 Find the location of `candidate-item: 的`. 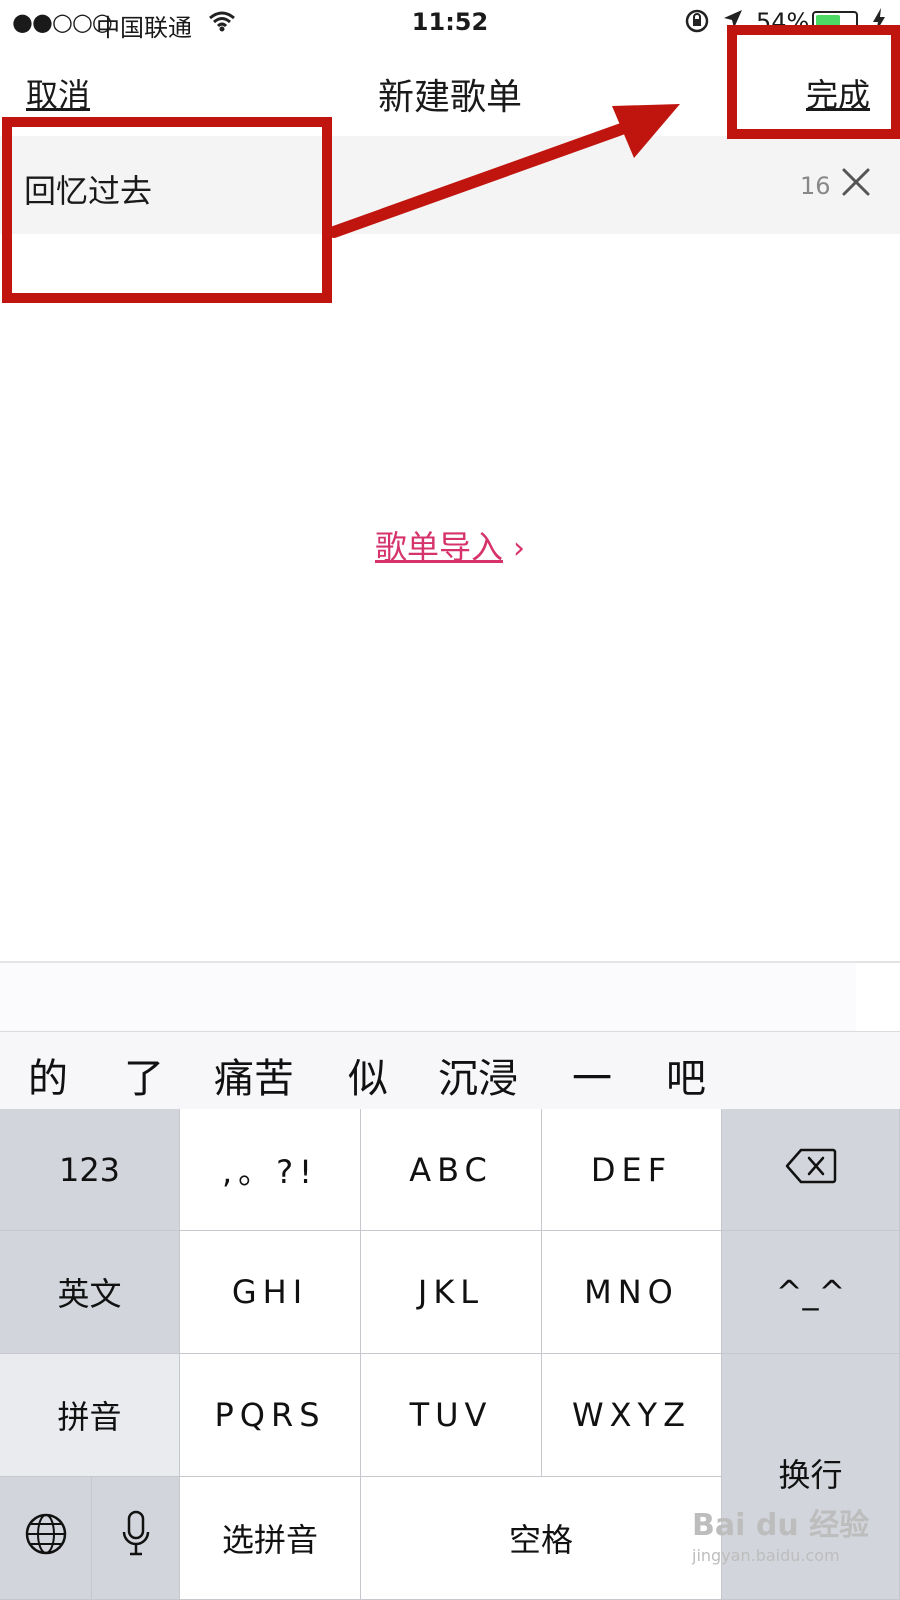

candidate-item: 的 is located at coordinates (48, 1075).